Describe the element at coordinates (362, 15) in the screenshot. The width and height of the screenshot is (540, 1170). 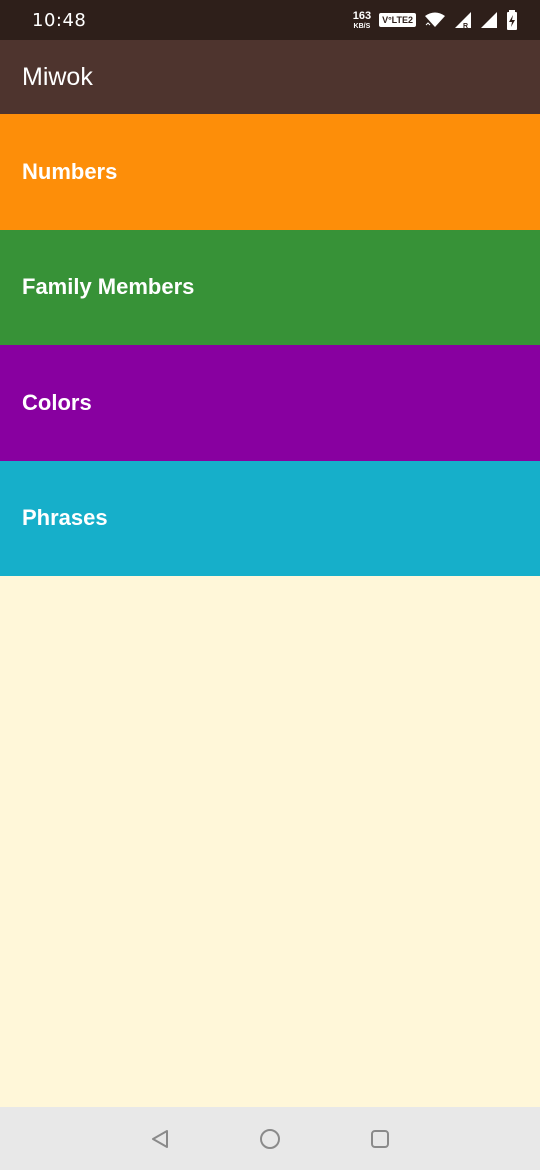
I see `network-speed-value: 163` at that location.